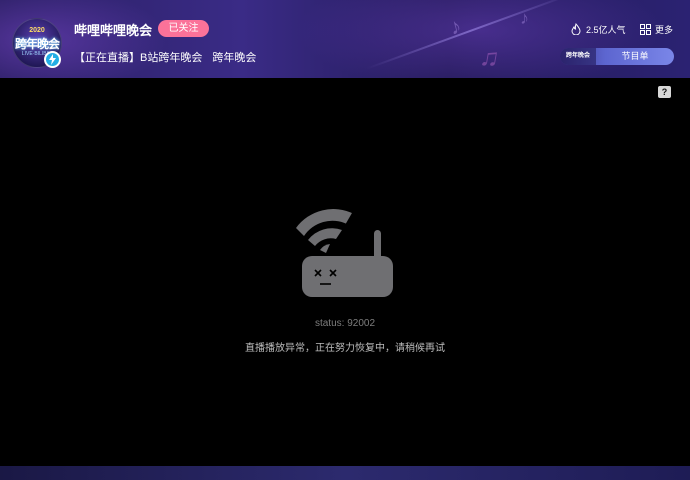  What do you see at coordinates (490, 57) in the screenshot?
I see `music-note-decoration: ♫` at bounding box center [490, 57].